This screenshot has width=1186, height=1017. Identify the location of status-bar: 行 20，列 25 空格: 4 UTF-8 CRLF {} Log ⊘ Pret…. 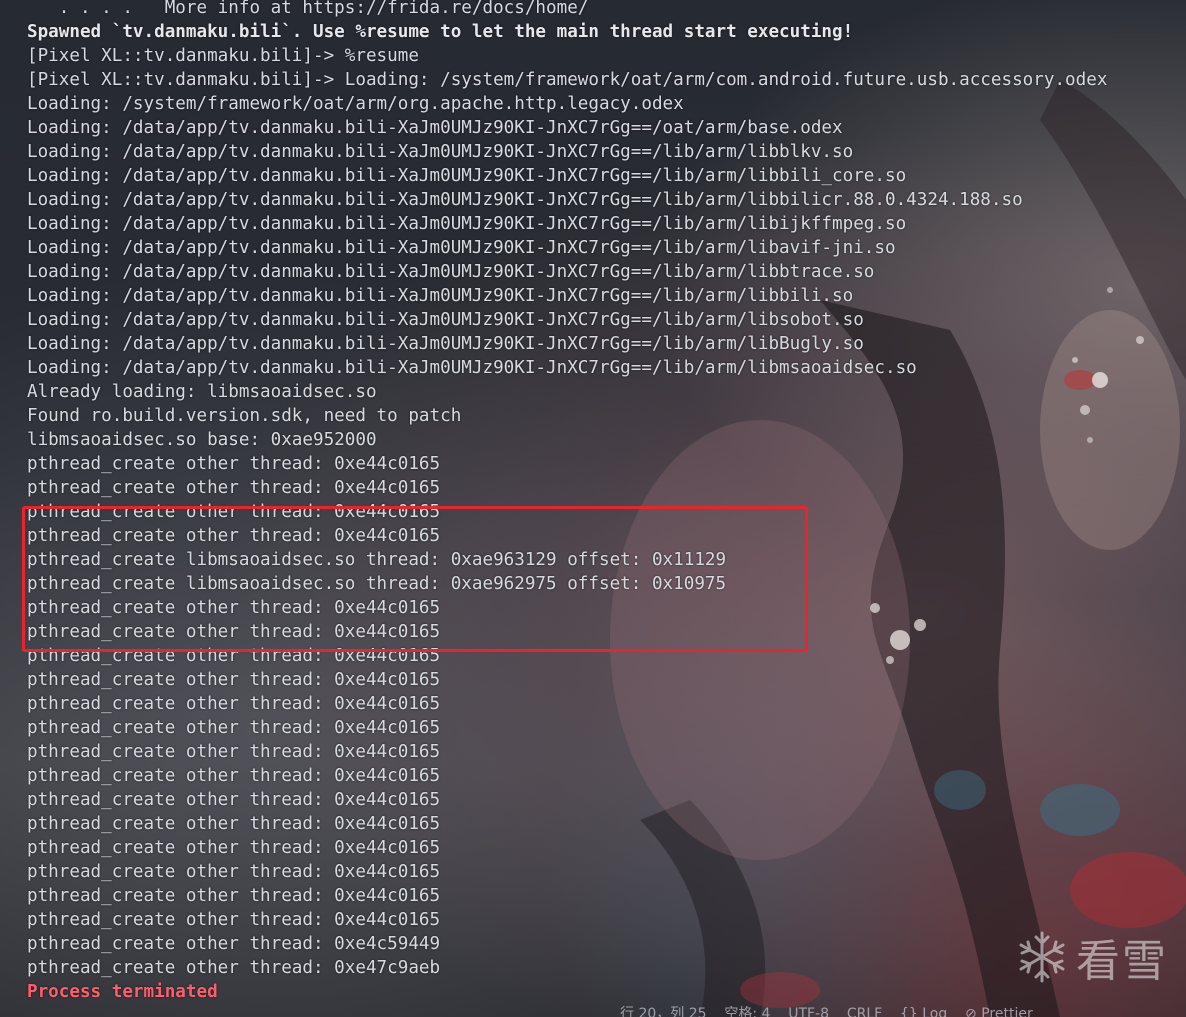
(826, 1011).